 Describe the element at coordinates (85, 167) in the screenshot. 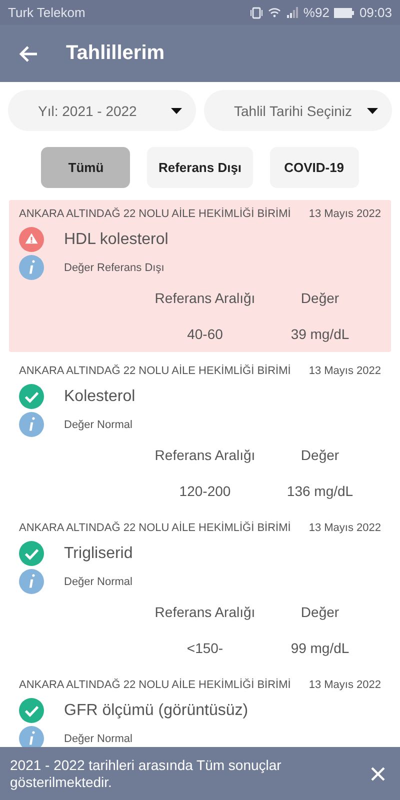

I see `filter-tab: Tümü` at that location.